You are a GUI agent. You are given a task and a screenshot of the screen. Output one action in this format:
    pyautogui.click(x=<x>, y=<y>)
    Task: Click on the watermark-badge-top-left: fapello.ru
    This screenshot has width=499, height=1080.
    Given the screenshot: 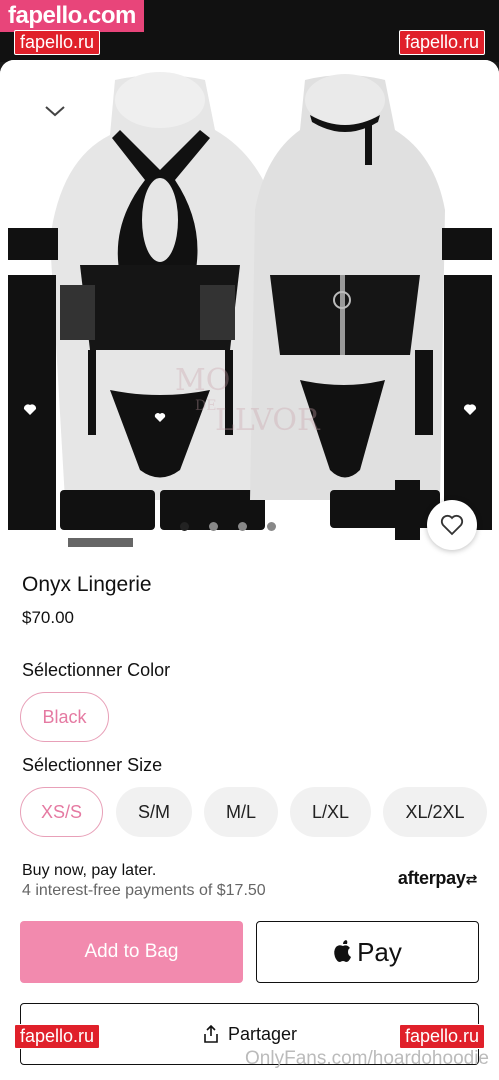 What is the action you would take?
    pyautogui.click(x=57, y=42)
    